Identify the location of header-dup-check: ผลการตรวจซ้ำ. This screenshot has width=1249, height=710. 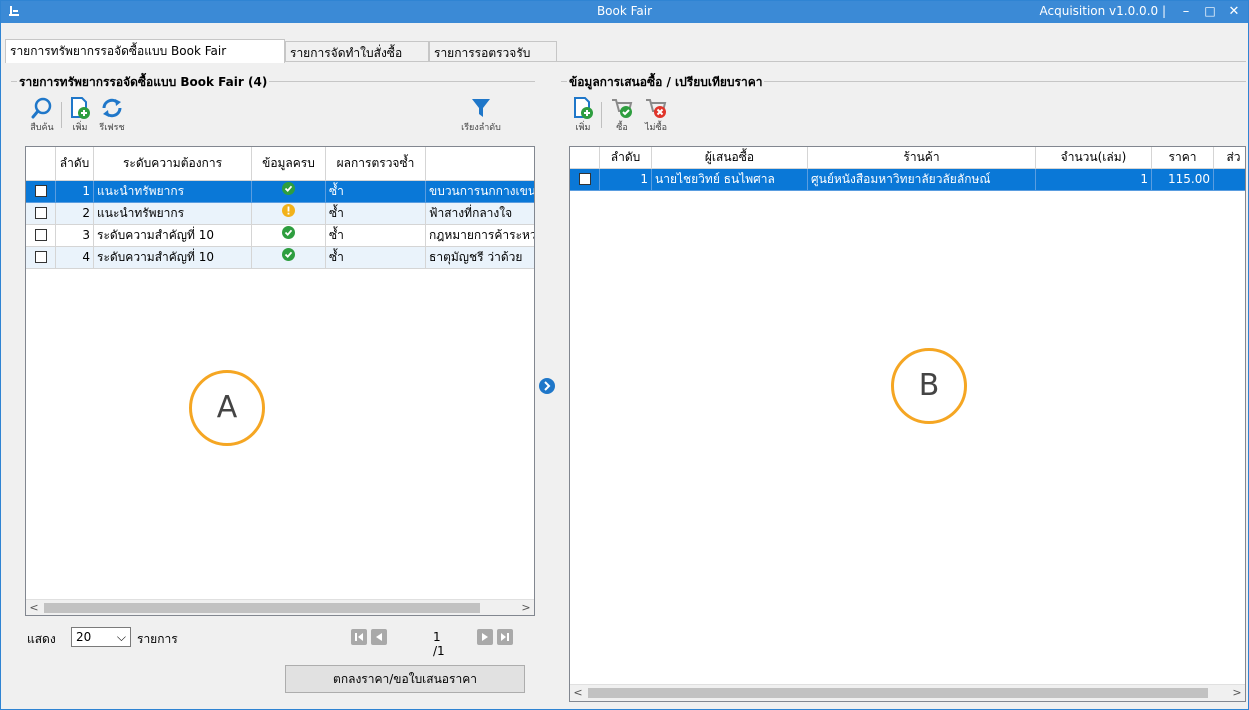
(376, 164).